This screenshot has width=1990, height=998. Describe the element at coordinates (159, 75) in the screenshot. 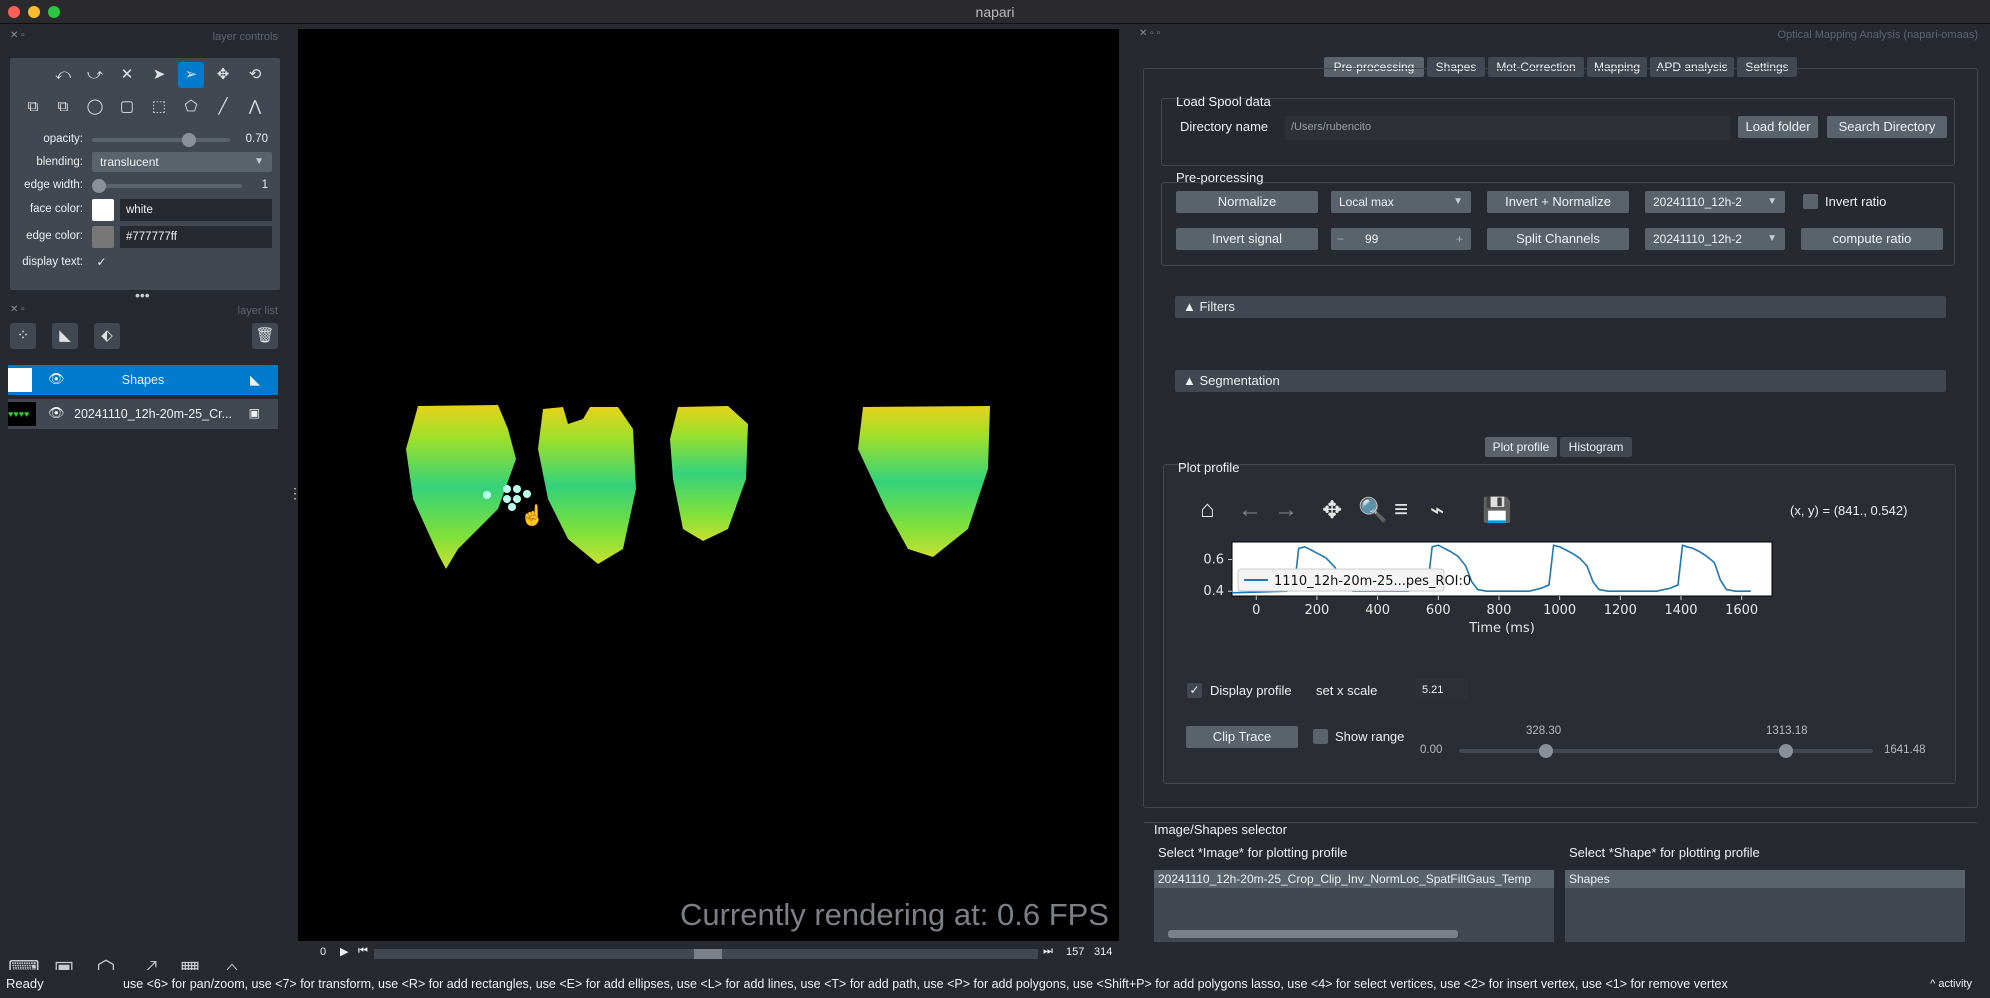

I see `move-to-front-icon: ➤` at that location.